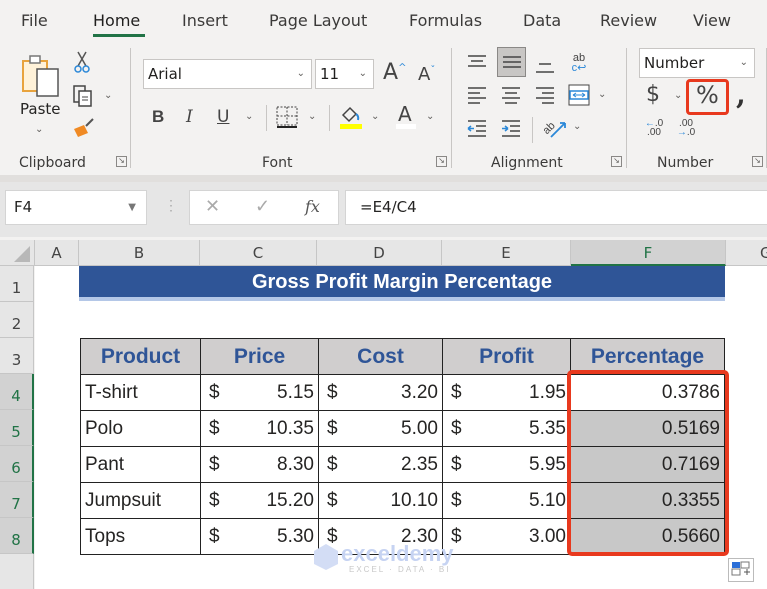  What do you see at coordinates (712, 20) in the screenshot?
I see `tab-view: View` at bounding box center [712, 20].